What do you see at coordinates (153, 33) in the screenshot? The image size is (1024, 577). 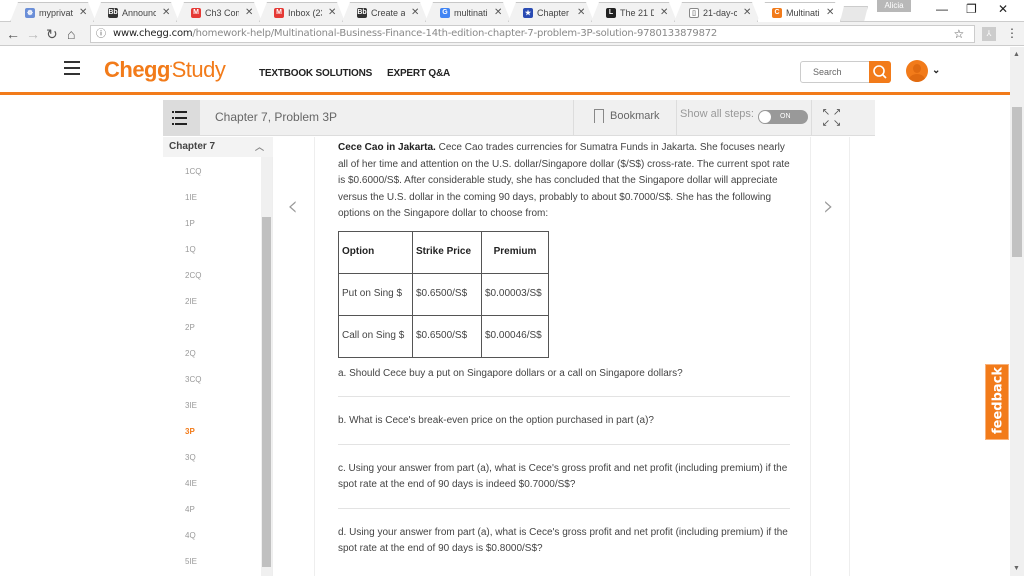 I see `url-domain: www.chegg.com` at bounding box center [153, 33].